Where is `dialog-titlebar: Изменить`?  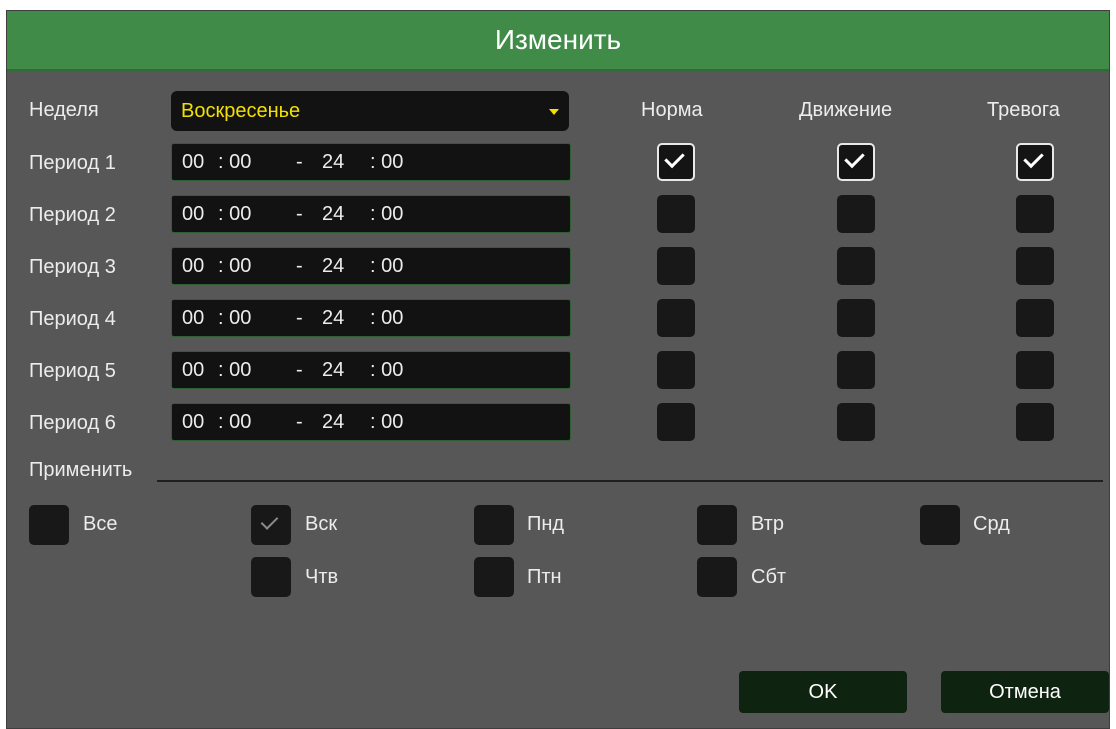 dialog-titlebar: Изменить is located at coordinates (558, 41).